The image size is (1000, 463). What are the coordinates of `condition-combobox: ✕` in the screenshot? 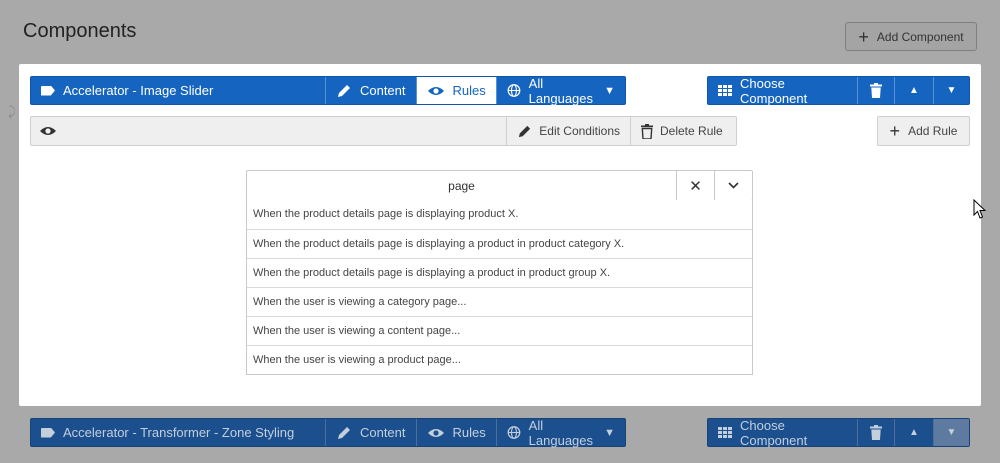 It's located at (499, 185).